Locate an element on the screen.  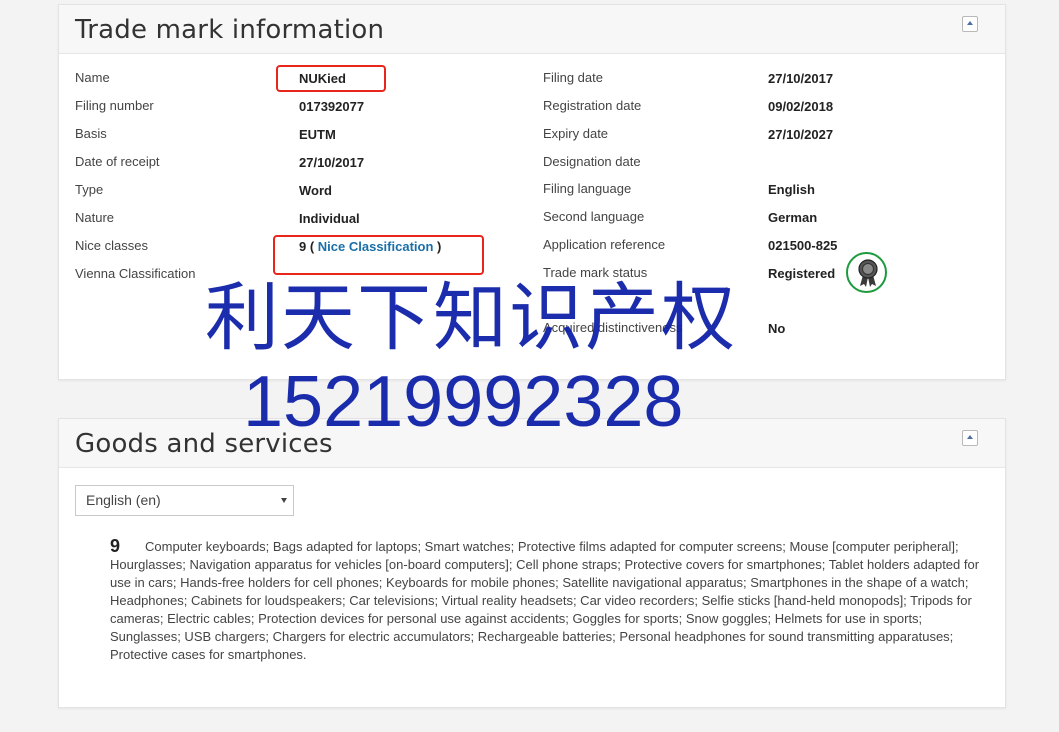
filing-number-value: 017392077 is located at coordinates (332, 106).